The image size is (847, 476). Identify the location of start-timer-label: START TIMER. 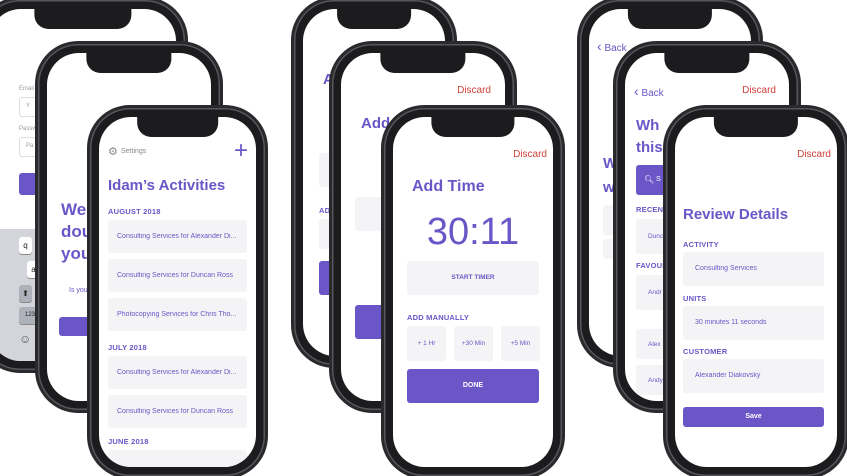
(473, 277).